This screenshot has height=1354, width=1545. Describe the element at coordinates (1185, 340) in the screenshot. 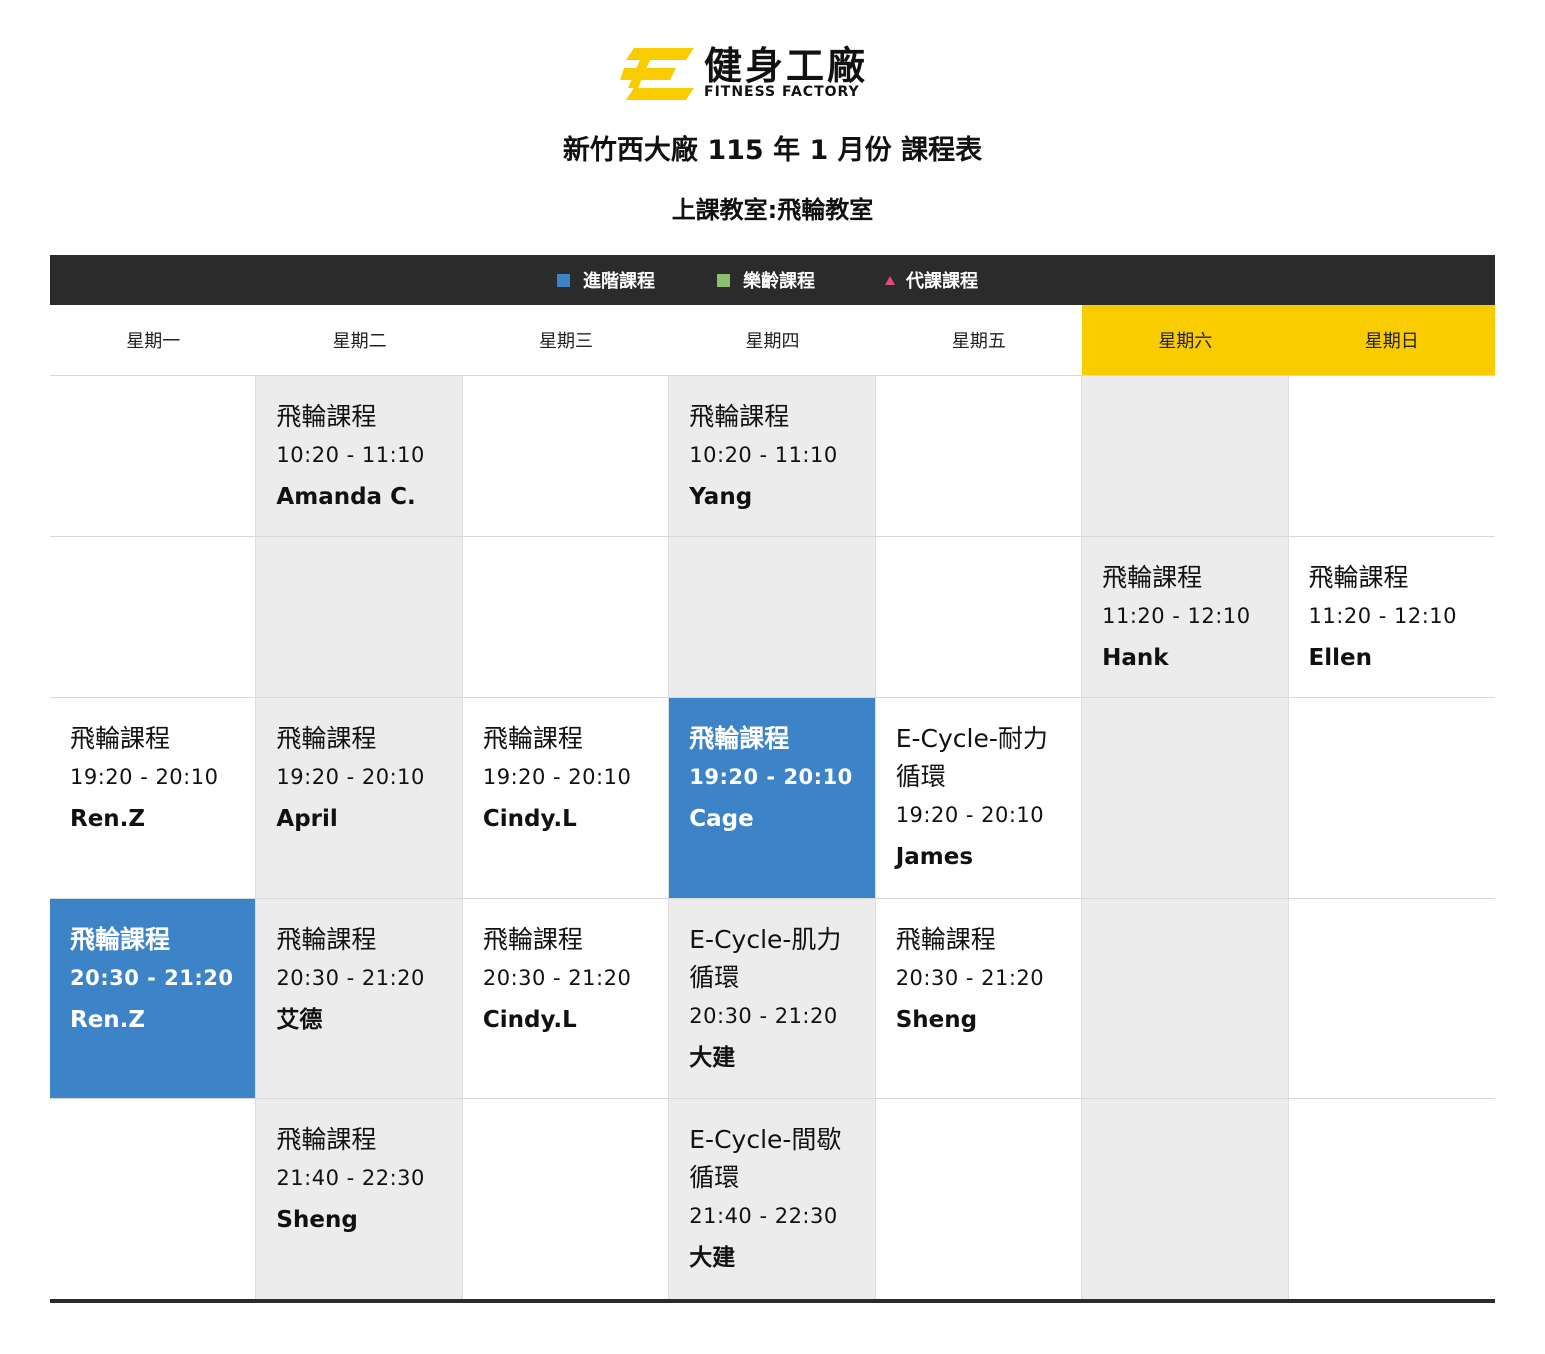

I see `day-header: 星期六` at that location.